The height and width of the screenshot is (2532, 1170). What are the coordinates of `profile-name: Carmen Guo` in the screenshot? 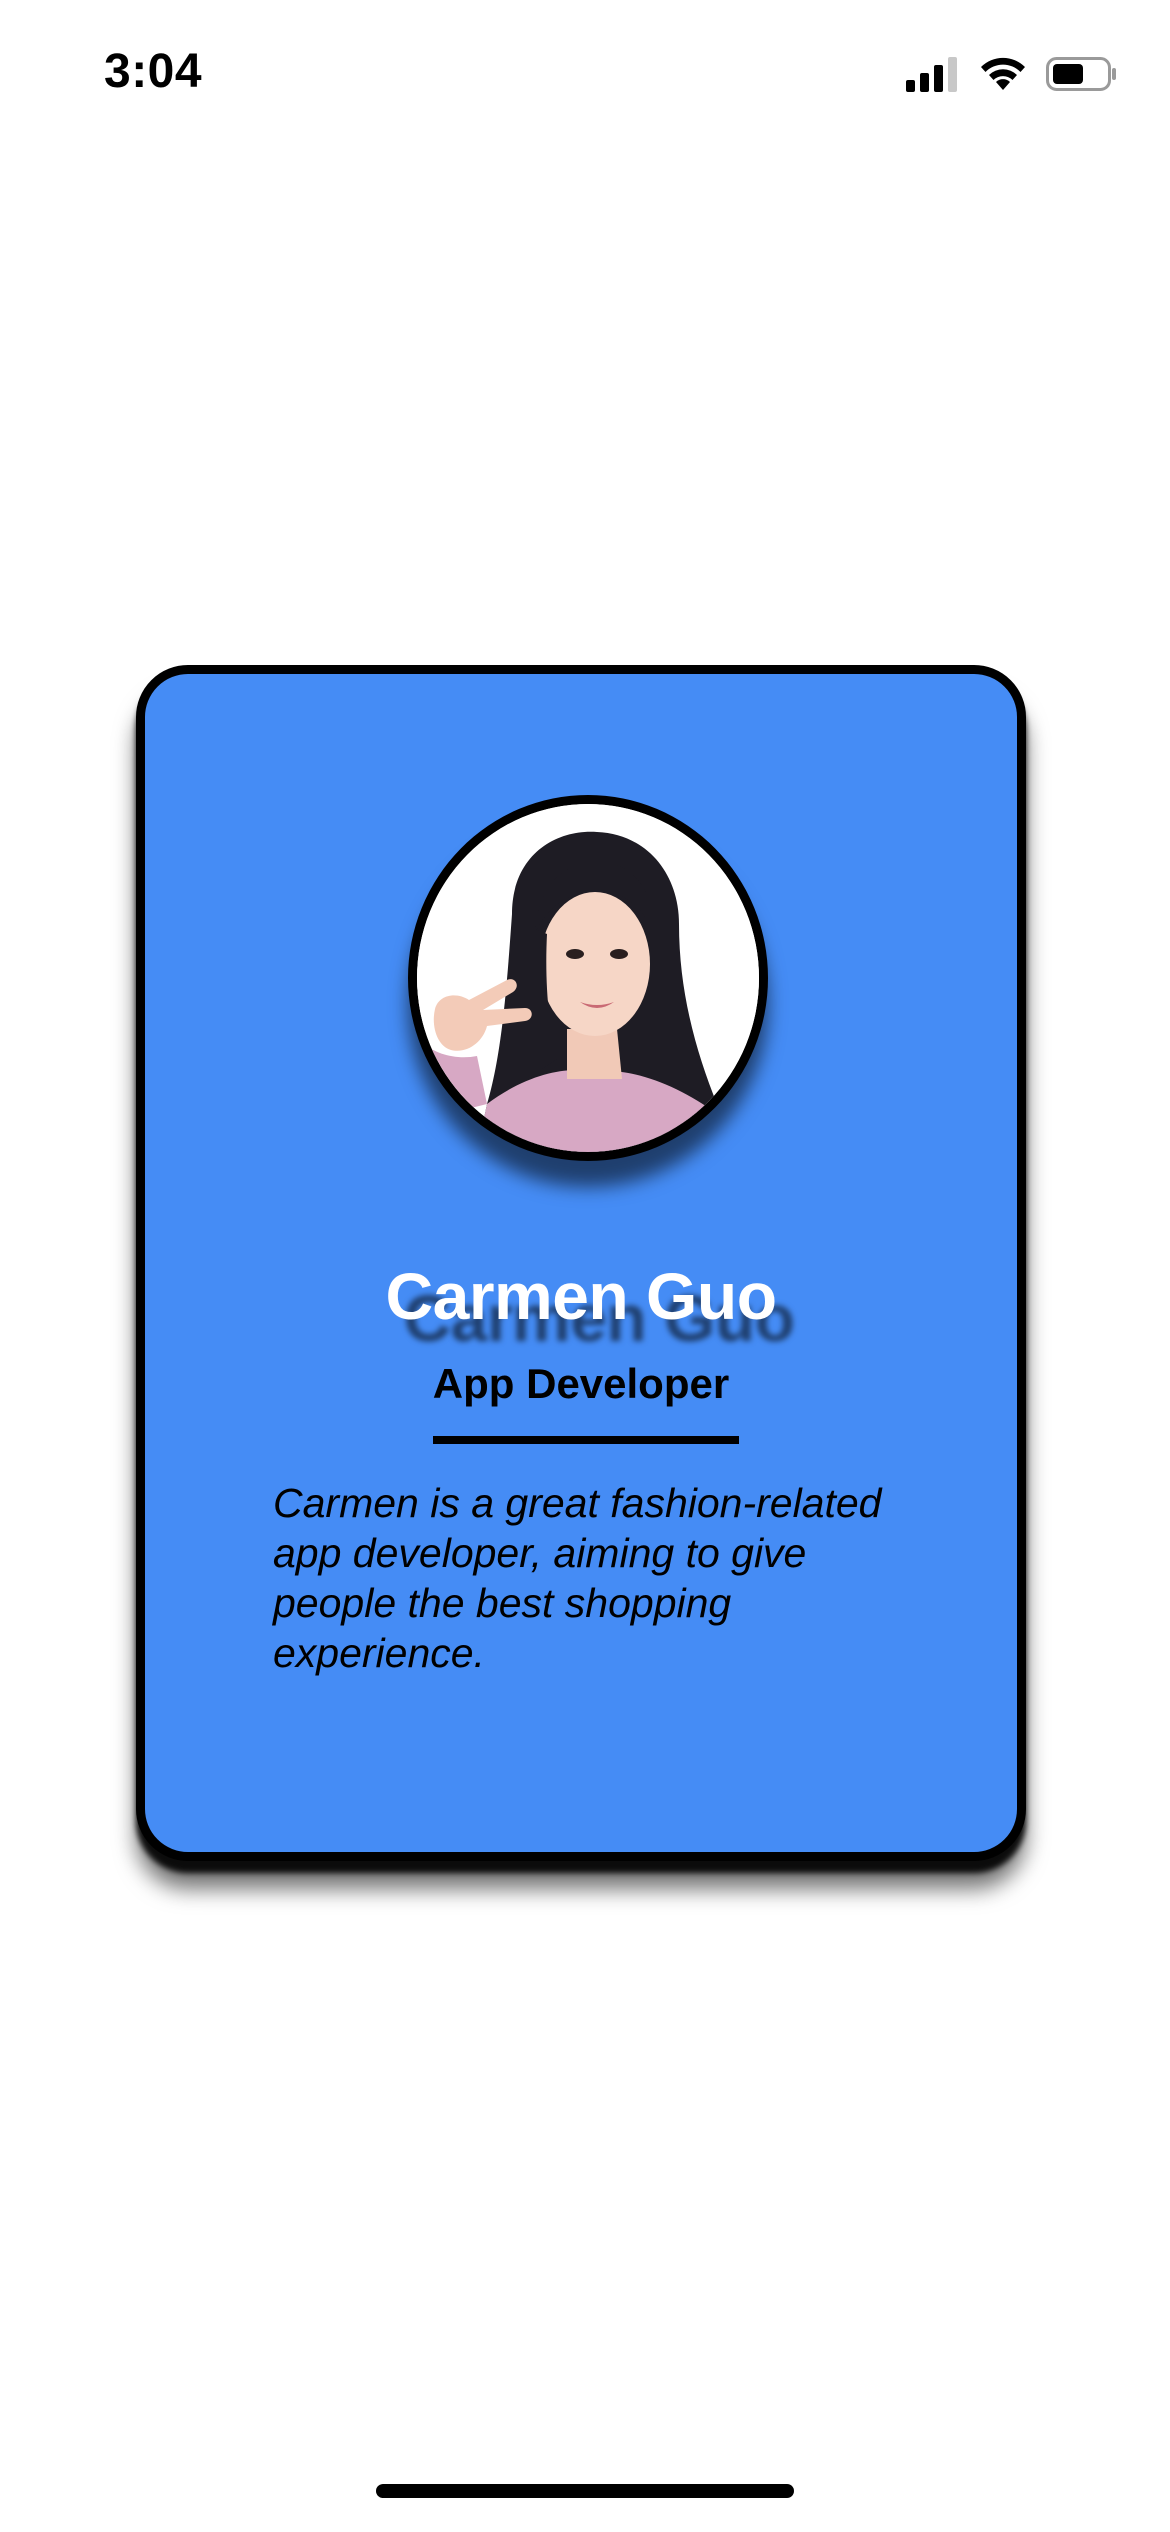 It's located at (581, 1296).